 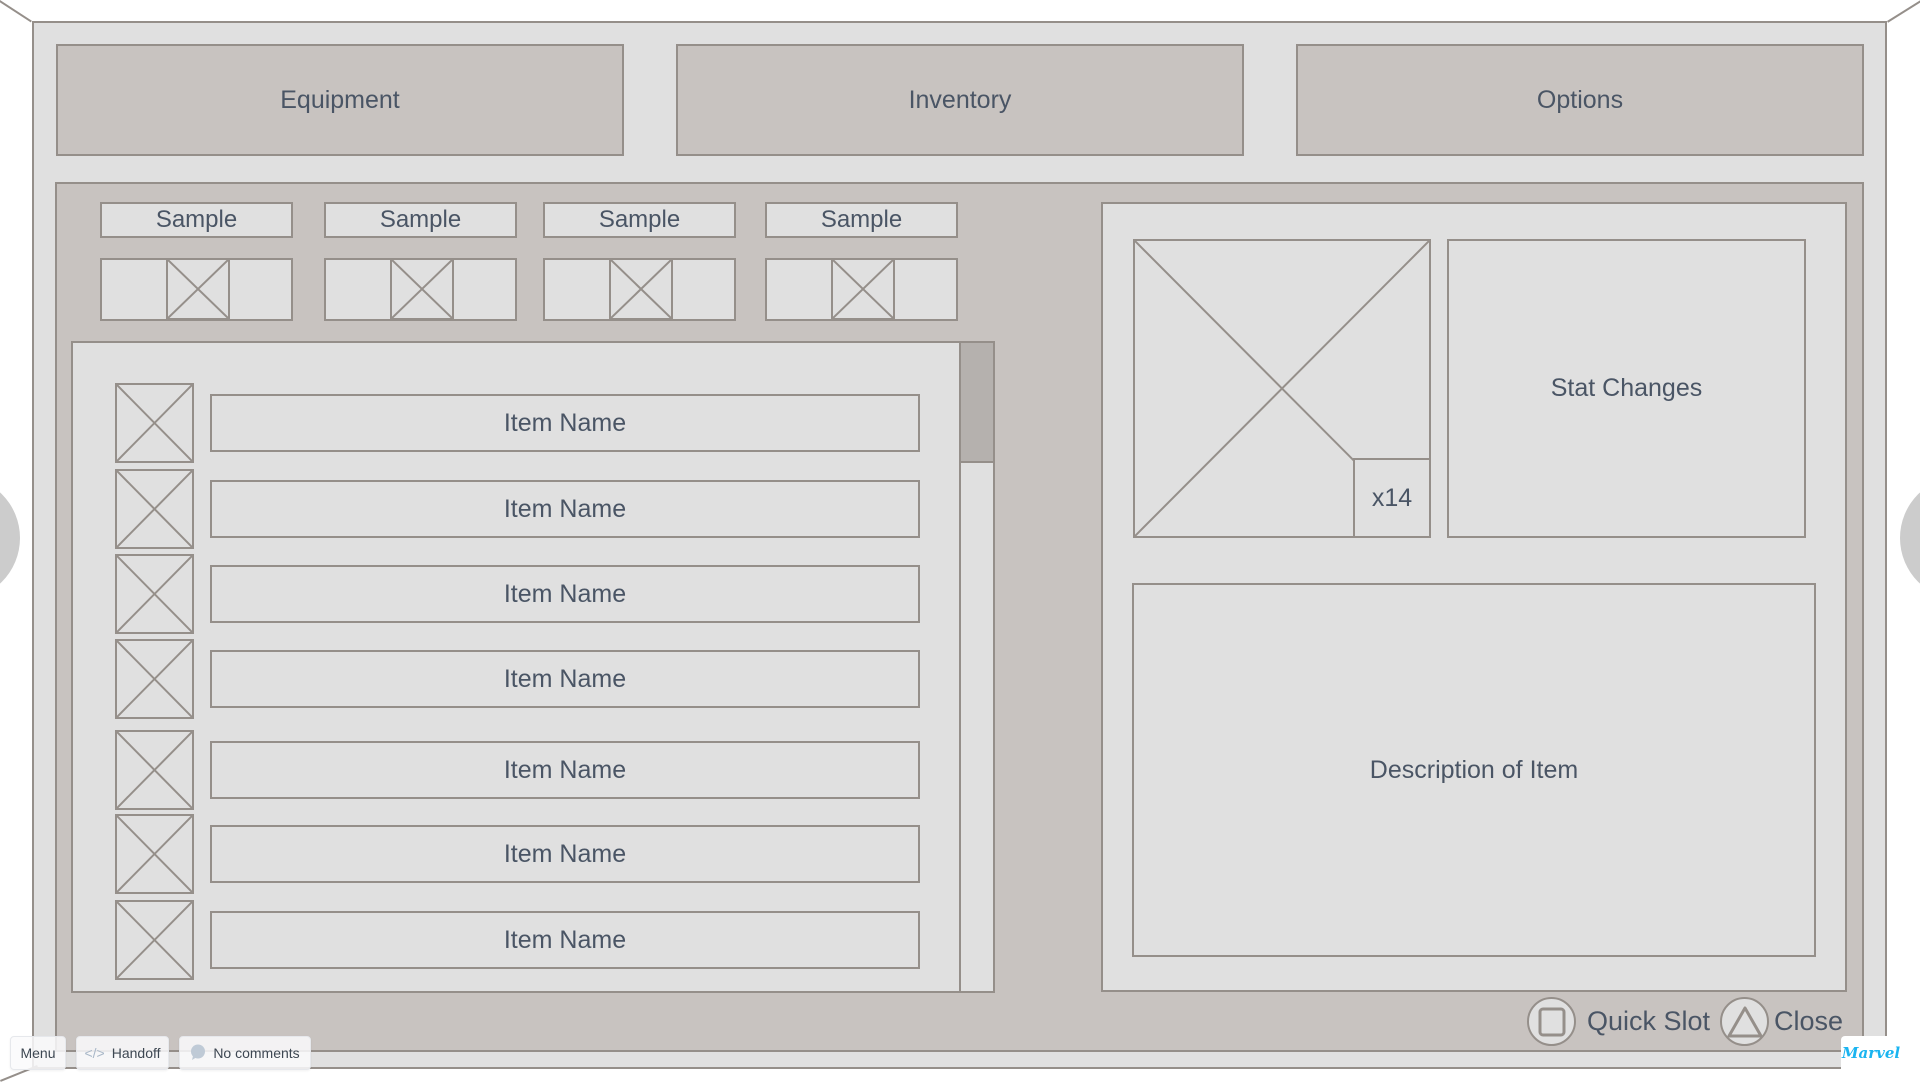 I want to click on stat-changes-box: Stat Changes, so click(x=1626, y=388).